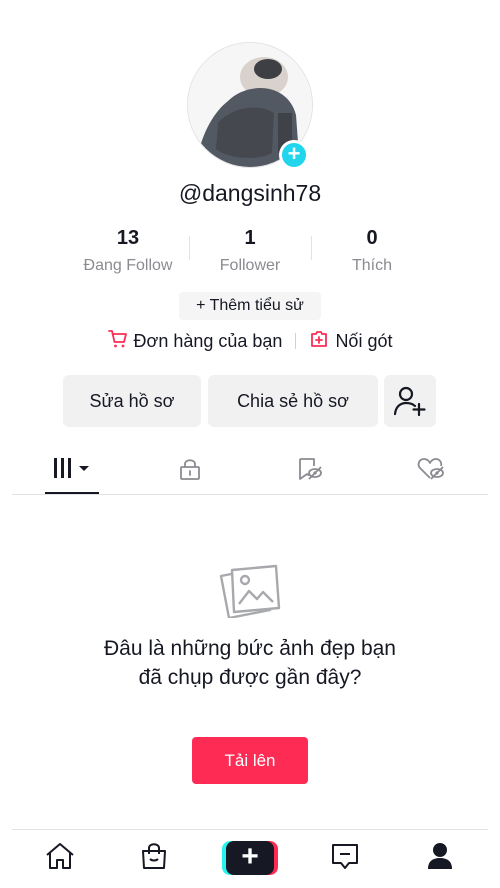  Describe the element at coordinates (372, 238) in the screenshot. I see `stat-value: 0` at that location.